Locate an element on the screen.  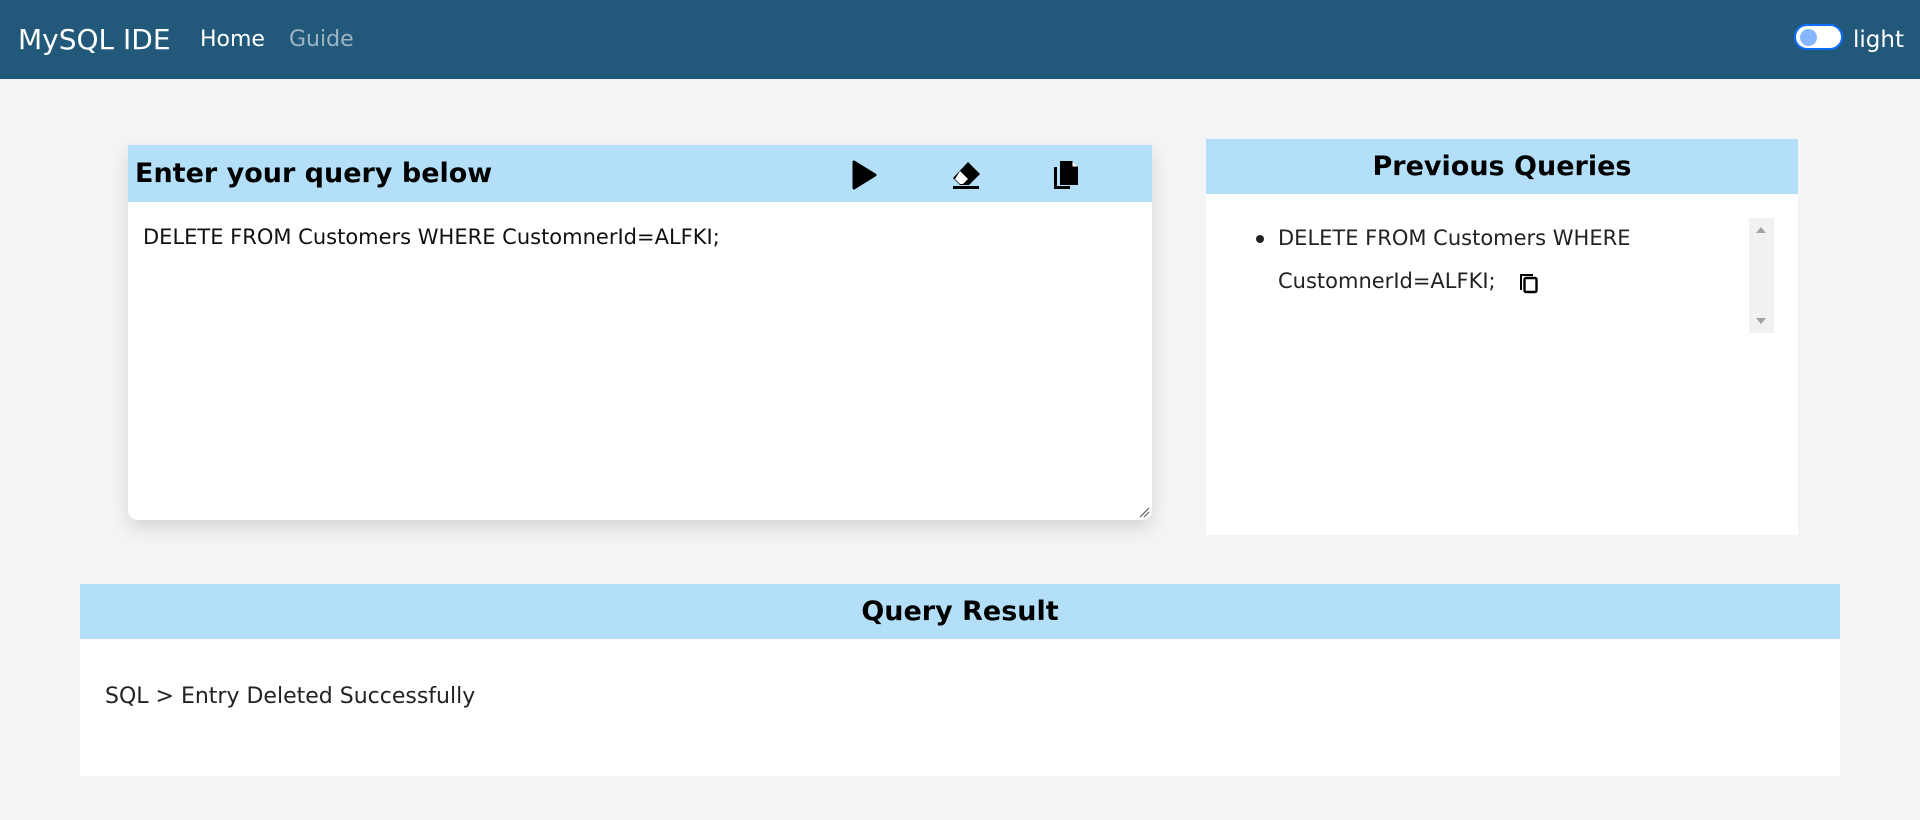
play-icon is located at coordinates (864, 175).